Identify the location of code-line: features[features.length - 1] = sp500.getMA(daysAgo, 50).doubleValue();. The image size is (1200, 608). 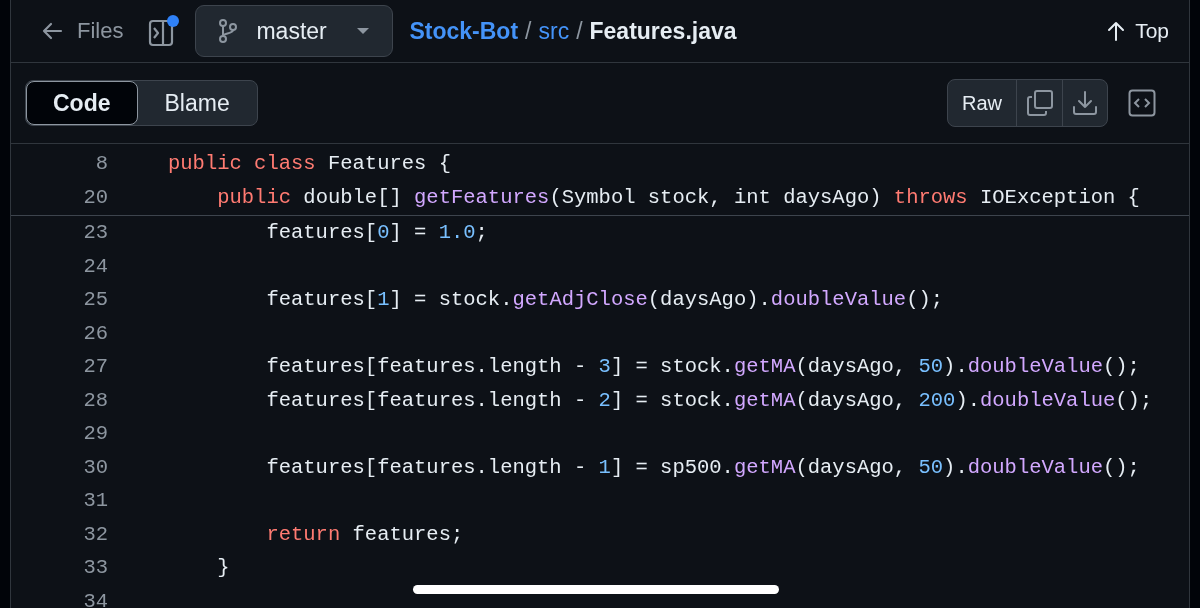
(702, 467).